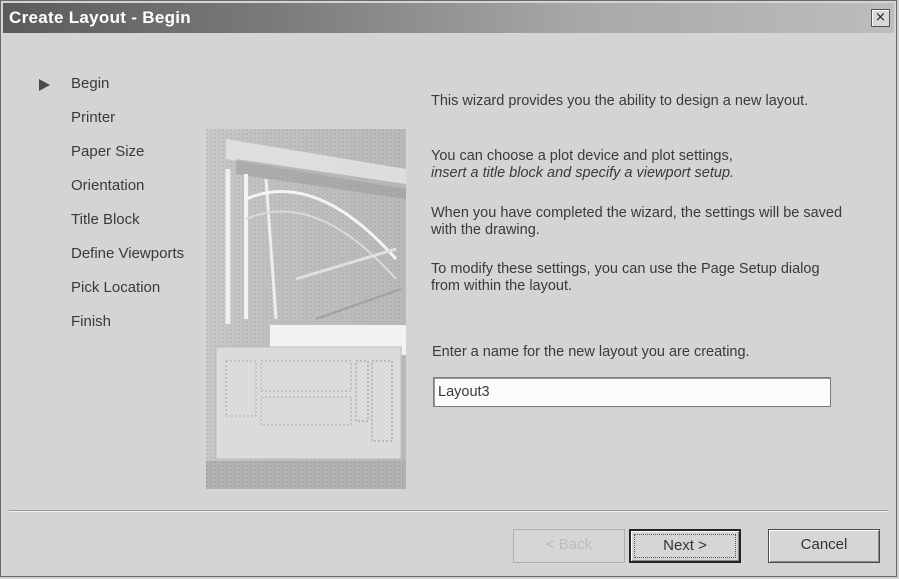  I want to click on back-button: < Back, so click(569, 546).